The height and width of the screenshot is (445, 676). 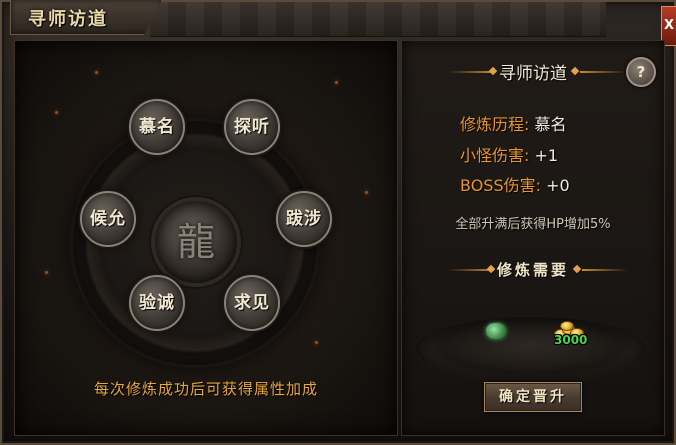 I want to click on confirm-promote-button: 确定晋升, so click(x=533, y=397).